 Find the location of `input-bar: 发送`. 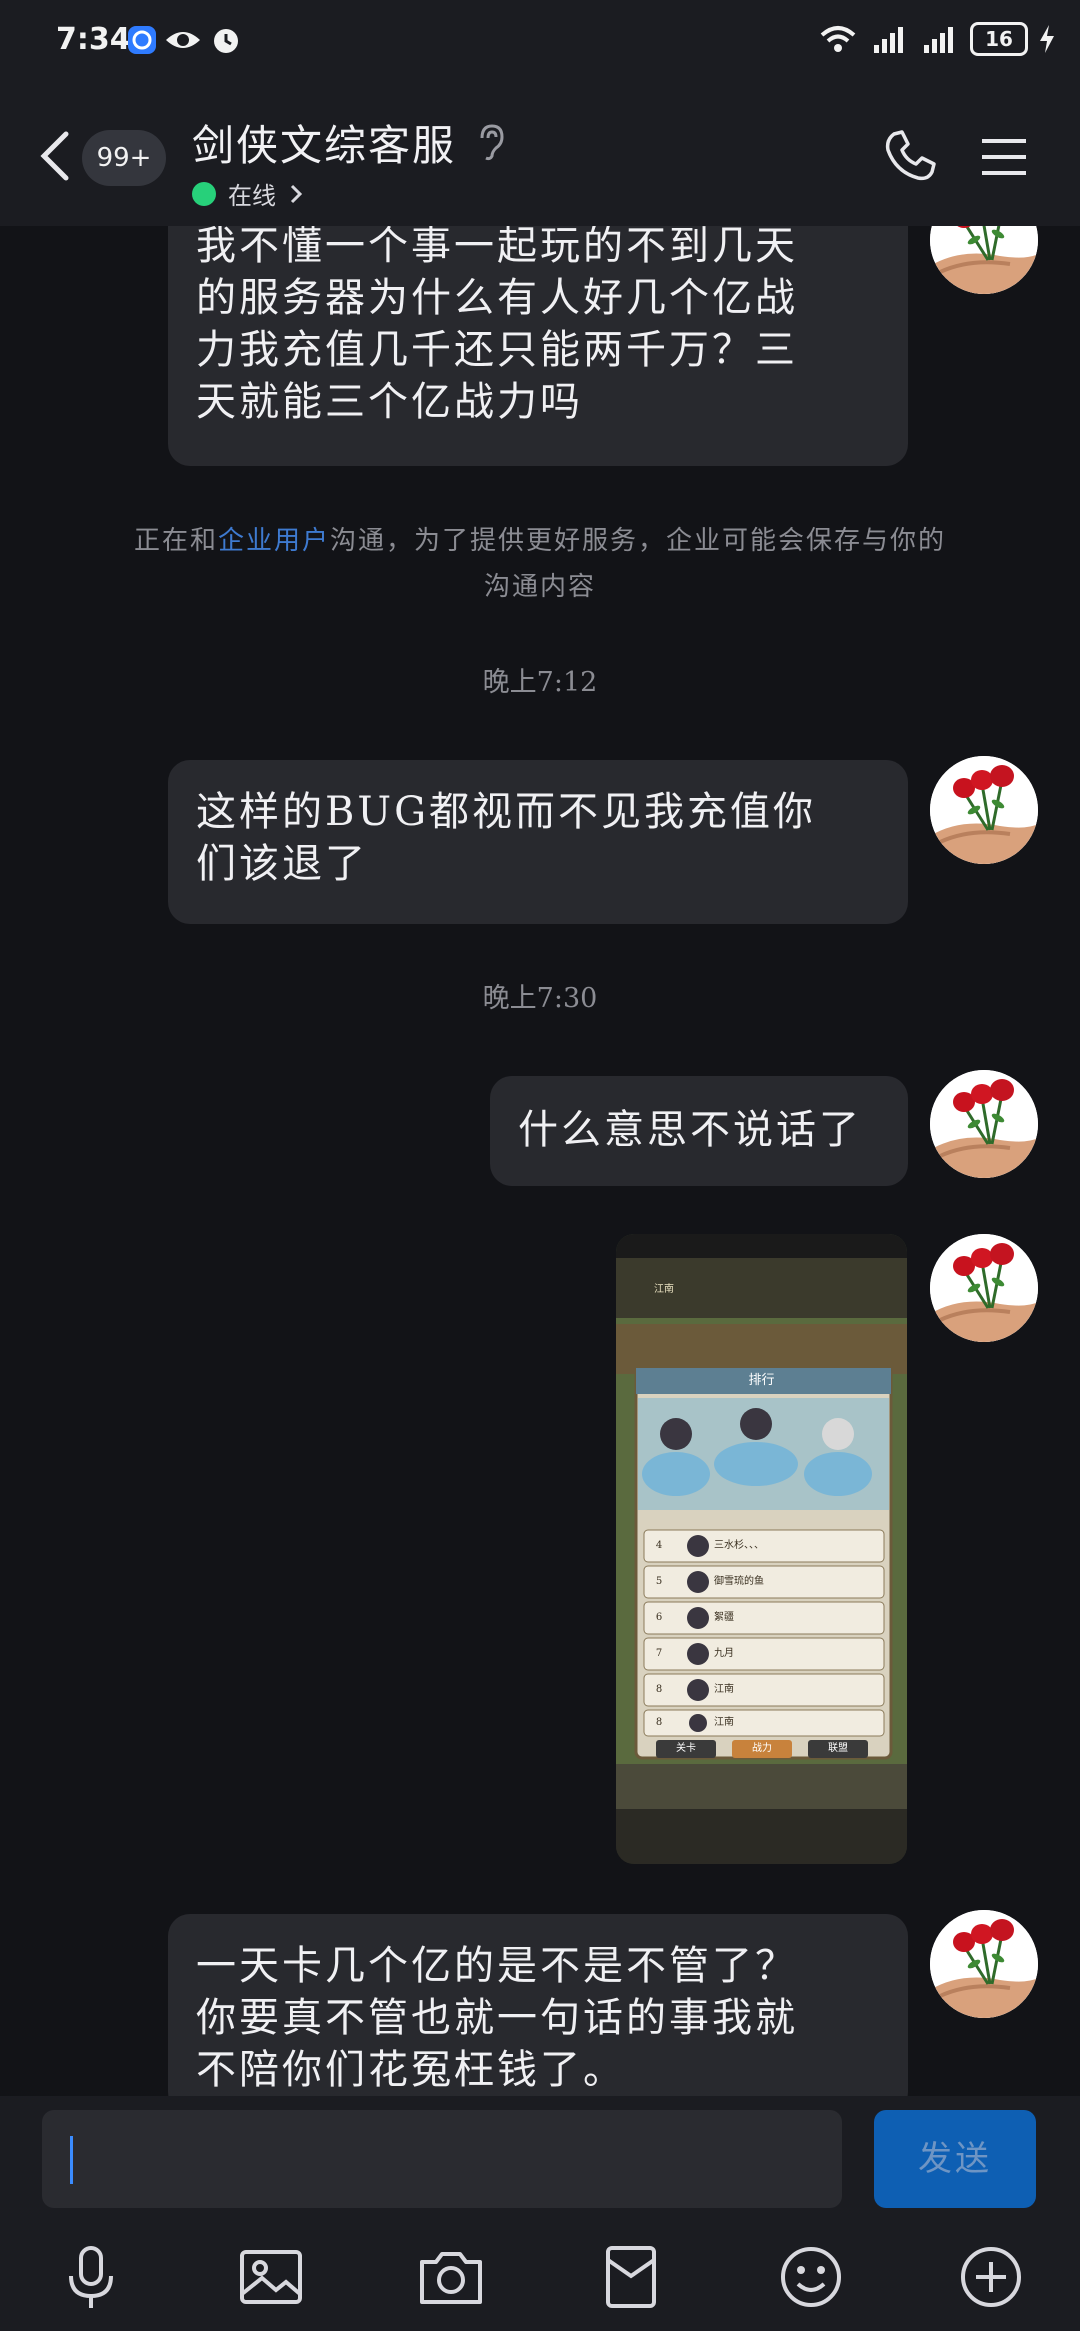

input-bar: 发送 is located at coordinates (540, 2213).